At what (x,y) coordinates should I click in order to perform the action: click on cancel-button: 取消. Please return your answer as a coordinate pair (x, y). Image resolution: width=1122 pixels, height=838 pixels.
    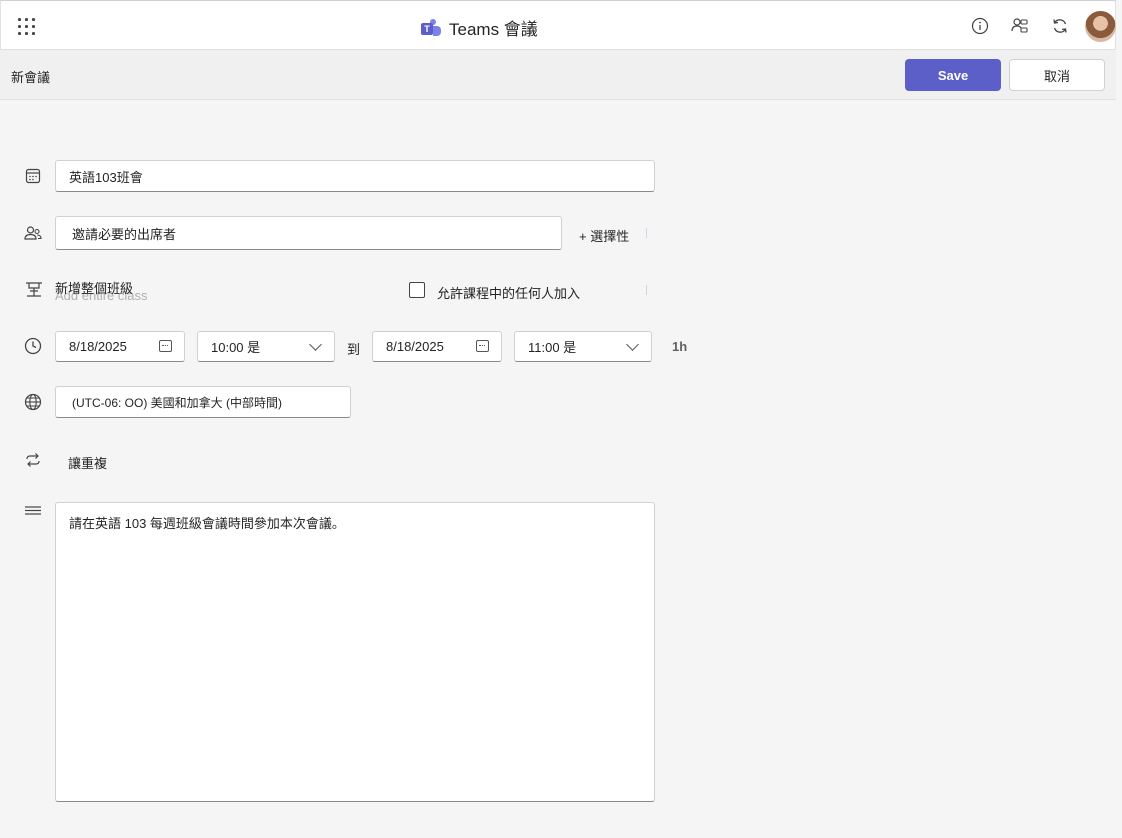
    Looking at the image, I should click on (1057, 75).